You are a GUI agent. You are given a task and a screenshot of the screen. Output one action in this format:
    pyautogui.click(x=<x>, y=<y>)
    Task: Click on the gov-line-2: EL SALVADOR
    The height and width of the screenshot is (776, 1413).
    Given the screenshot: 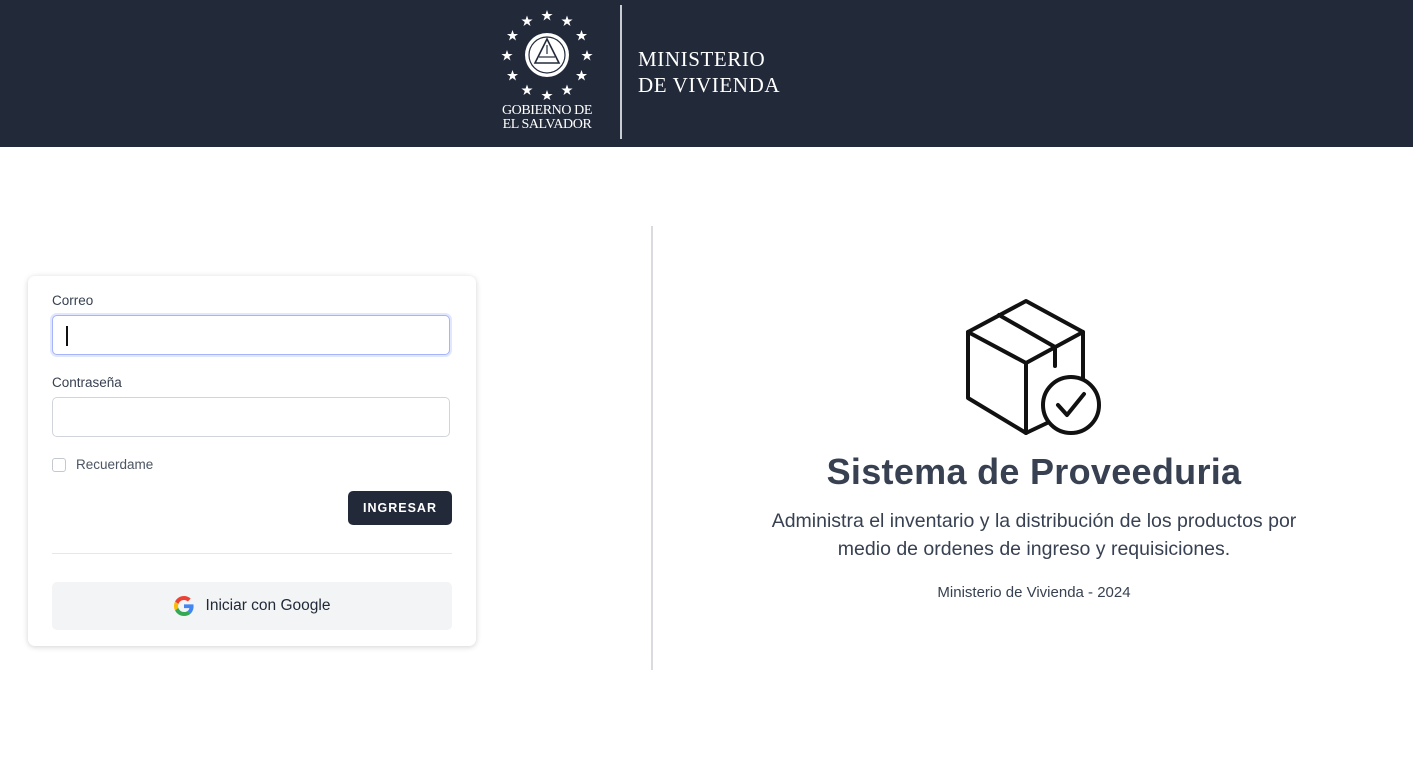 What is the action you would take?
    pyautogui.click(x=547, y=124)
    